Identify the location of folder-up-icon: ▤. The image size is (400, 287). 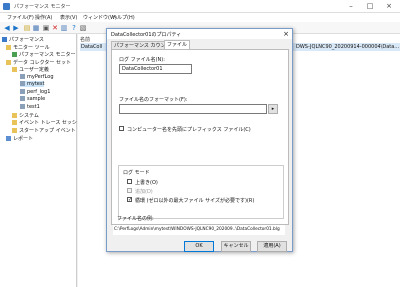
(27, 28).